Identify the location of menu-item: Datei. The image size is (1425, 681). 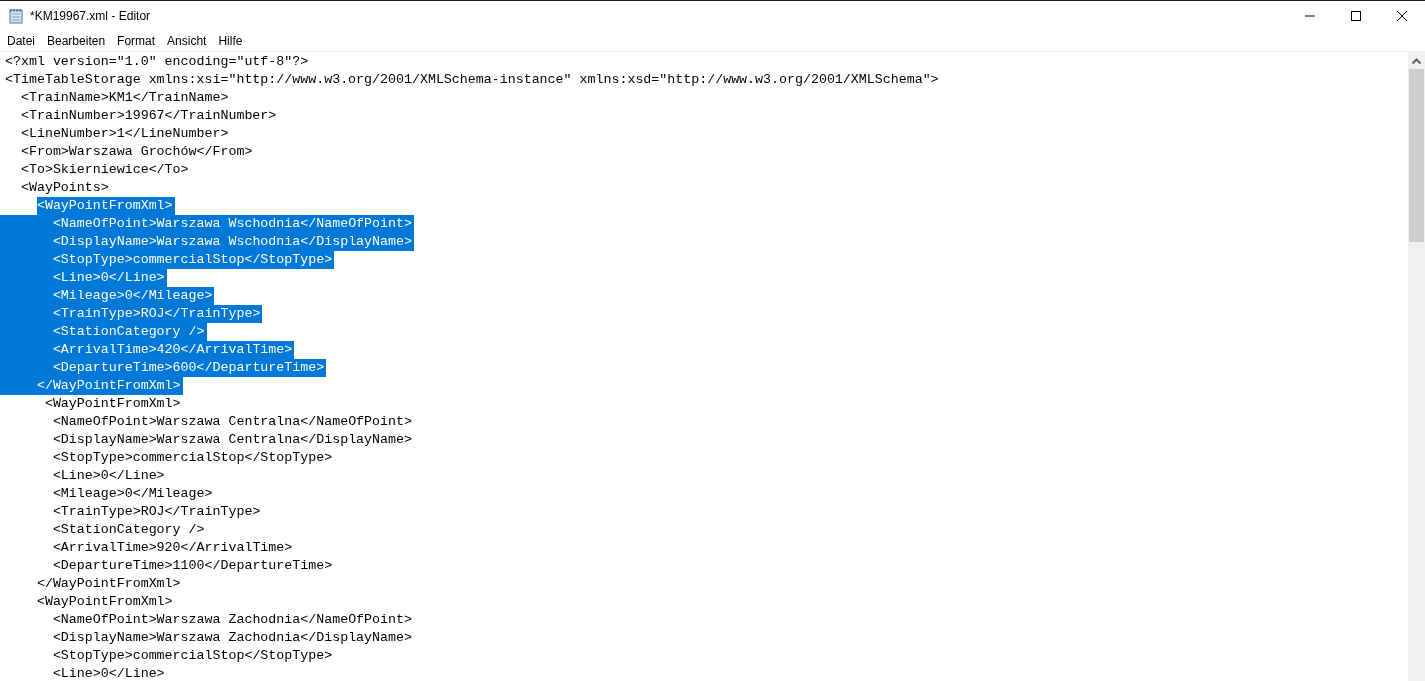
(21, 41).